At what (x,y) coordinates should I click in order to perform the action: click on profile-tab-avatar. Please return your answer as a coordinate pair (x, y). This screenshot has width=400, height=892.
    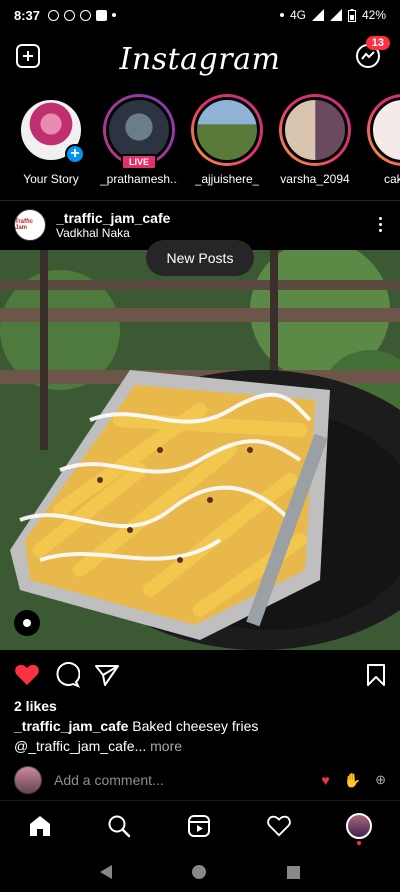
    Looking at the image, I should click on (359, 828).